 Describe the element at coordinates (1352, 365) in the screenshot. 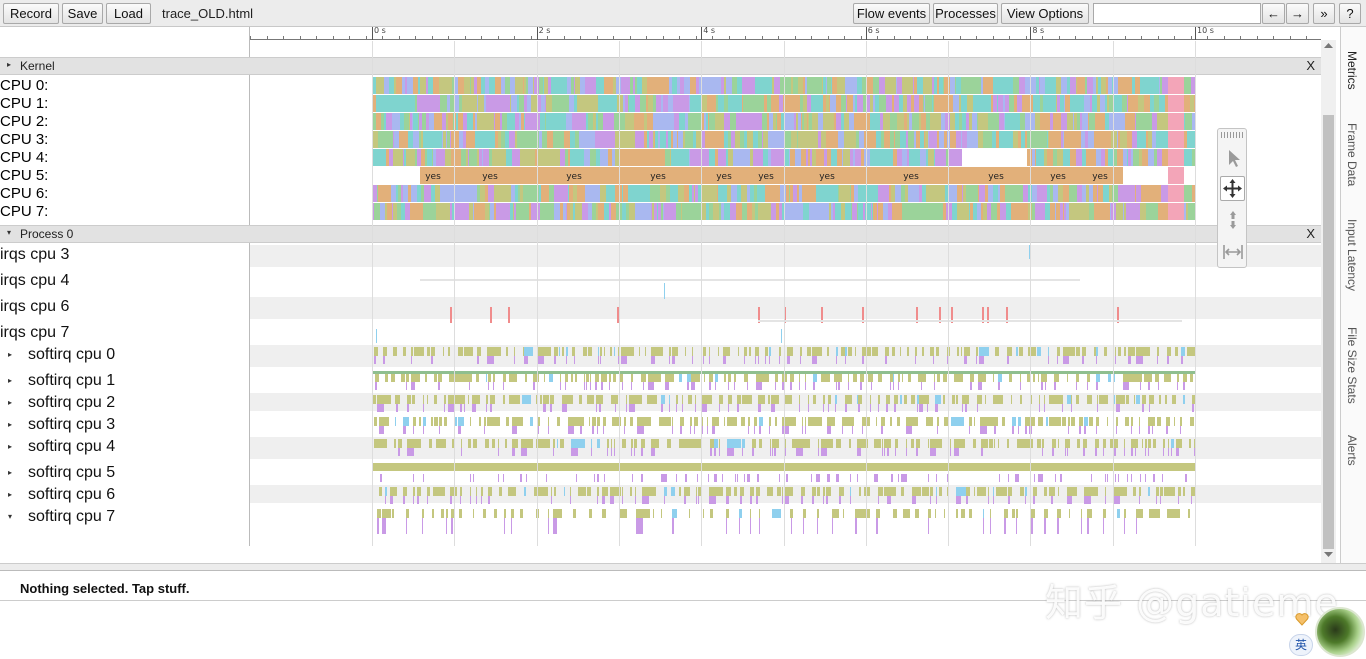

I see `tab-file-size-stats: File Size Stats` at that location.